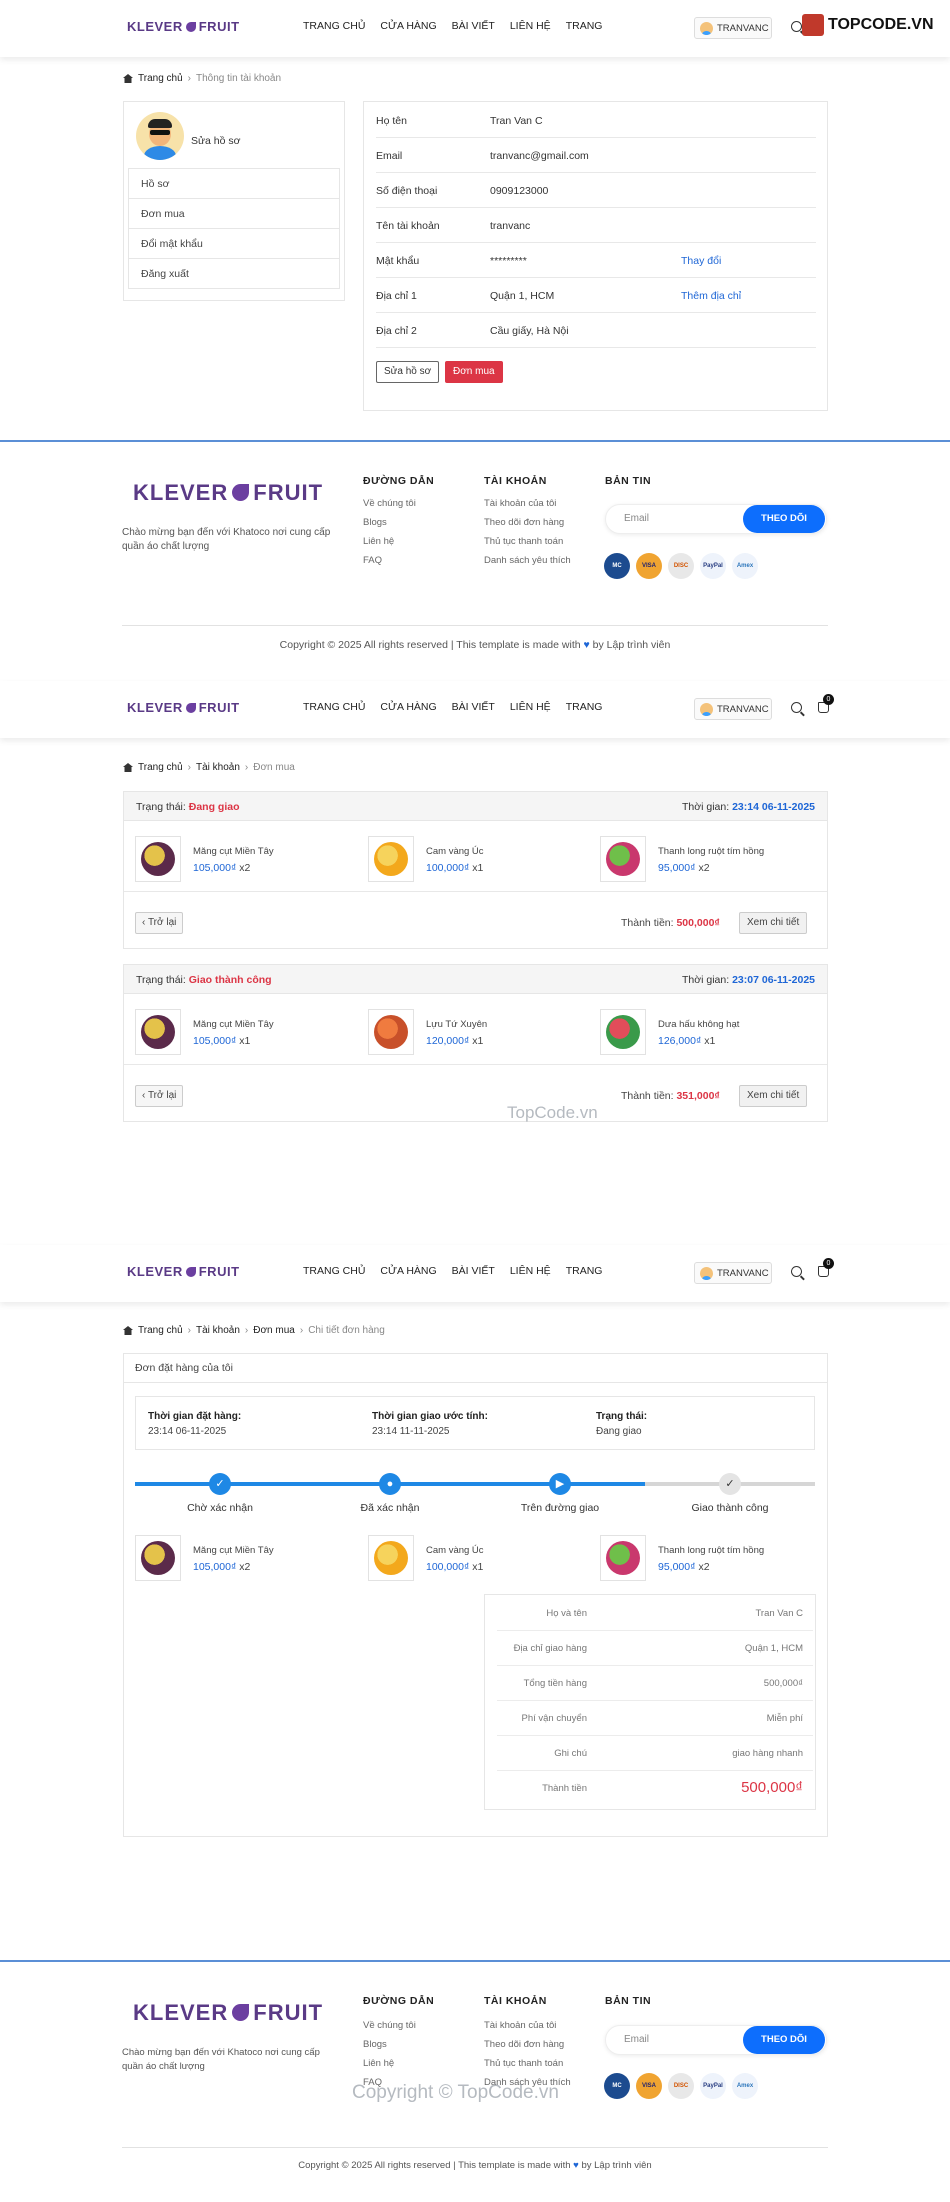 Image resolution: width=950 pixels, height=2202 pixels. Describe the element at coordinates (596, 260) in the screenshot. I see `profile-row: Mật khẩu ********* Thay đổi` at that location.